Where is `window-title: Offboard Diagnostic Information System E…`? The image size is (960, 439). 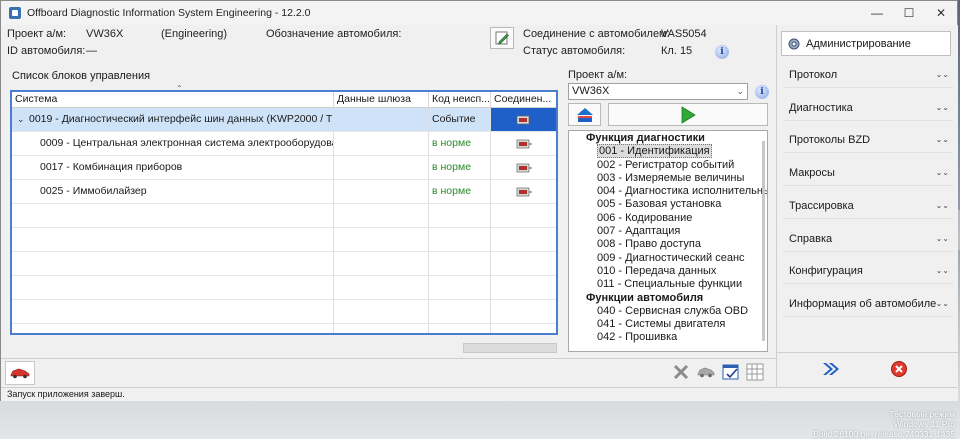 window-title: Offboard Diagnostic Information System E… is located at coordinates (169, 13).